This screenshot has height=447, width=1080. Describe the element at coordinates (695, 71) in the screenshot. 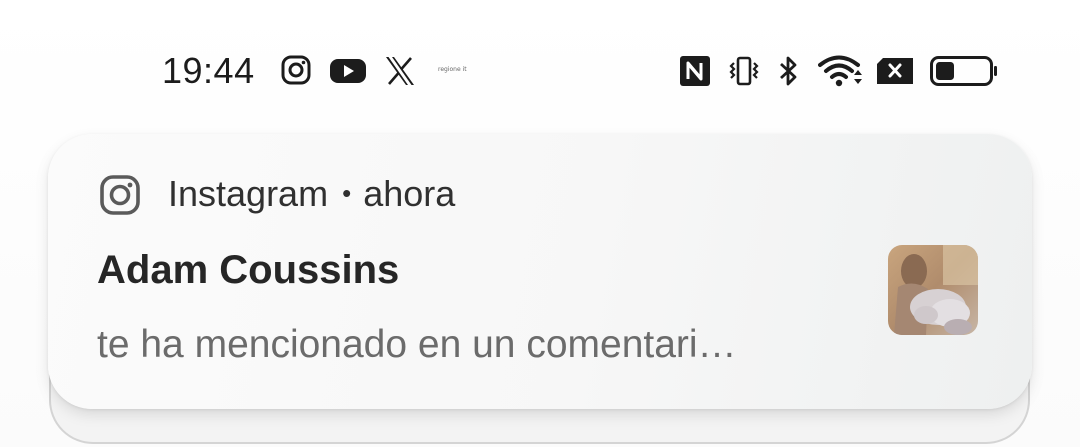

I see `nfc-icon` at that location.